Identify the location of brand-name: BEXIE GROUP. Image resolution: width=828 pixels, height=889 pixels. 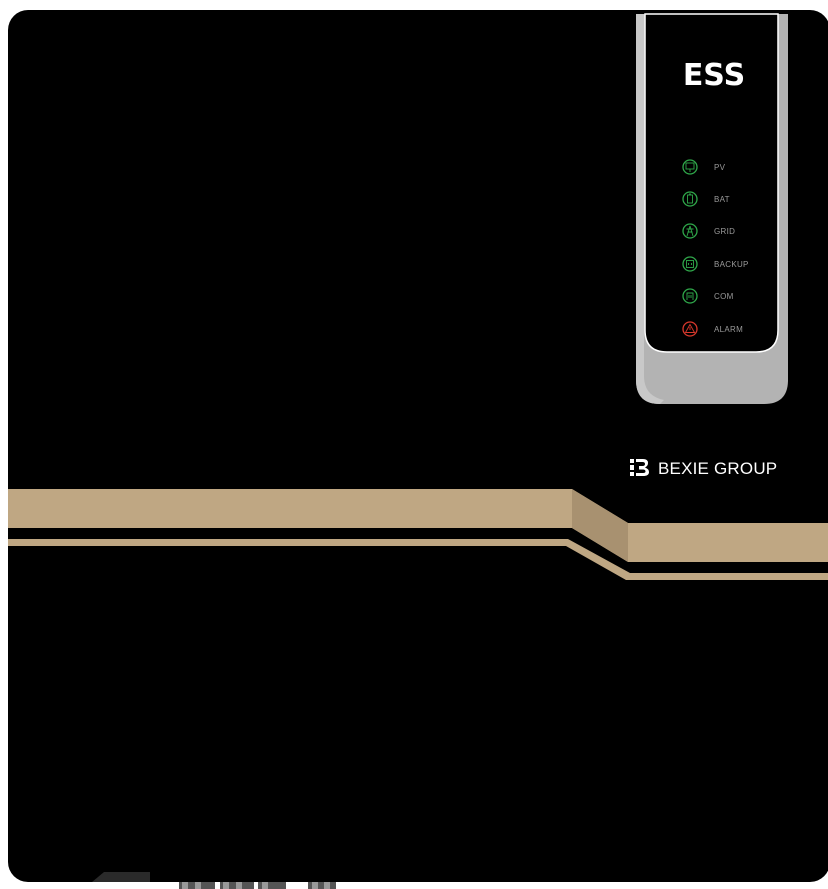
(717, 468).